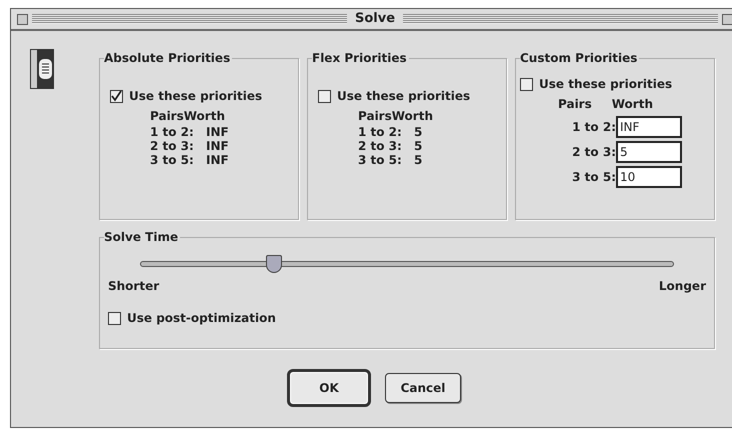 The width and height of the screenshot is (732, 430). What do you see at coordinates (682, 286) in the screenshot?
I see `max-label: Longer` at bounding box center [682, 286].